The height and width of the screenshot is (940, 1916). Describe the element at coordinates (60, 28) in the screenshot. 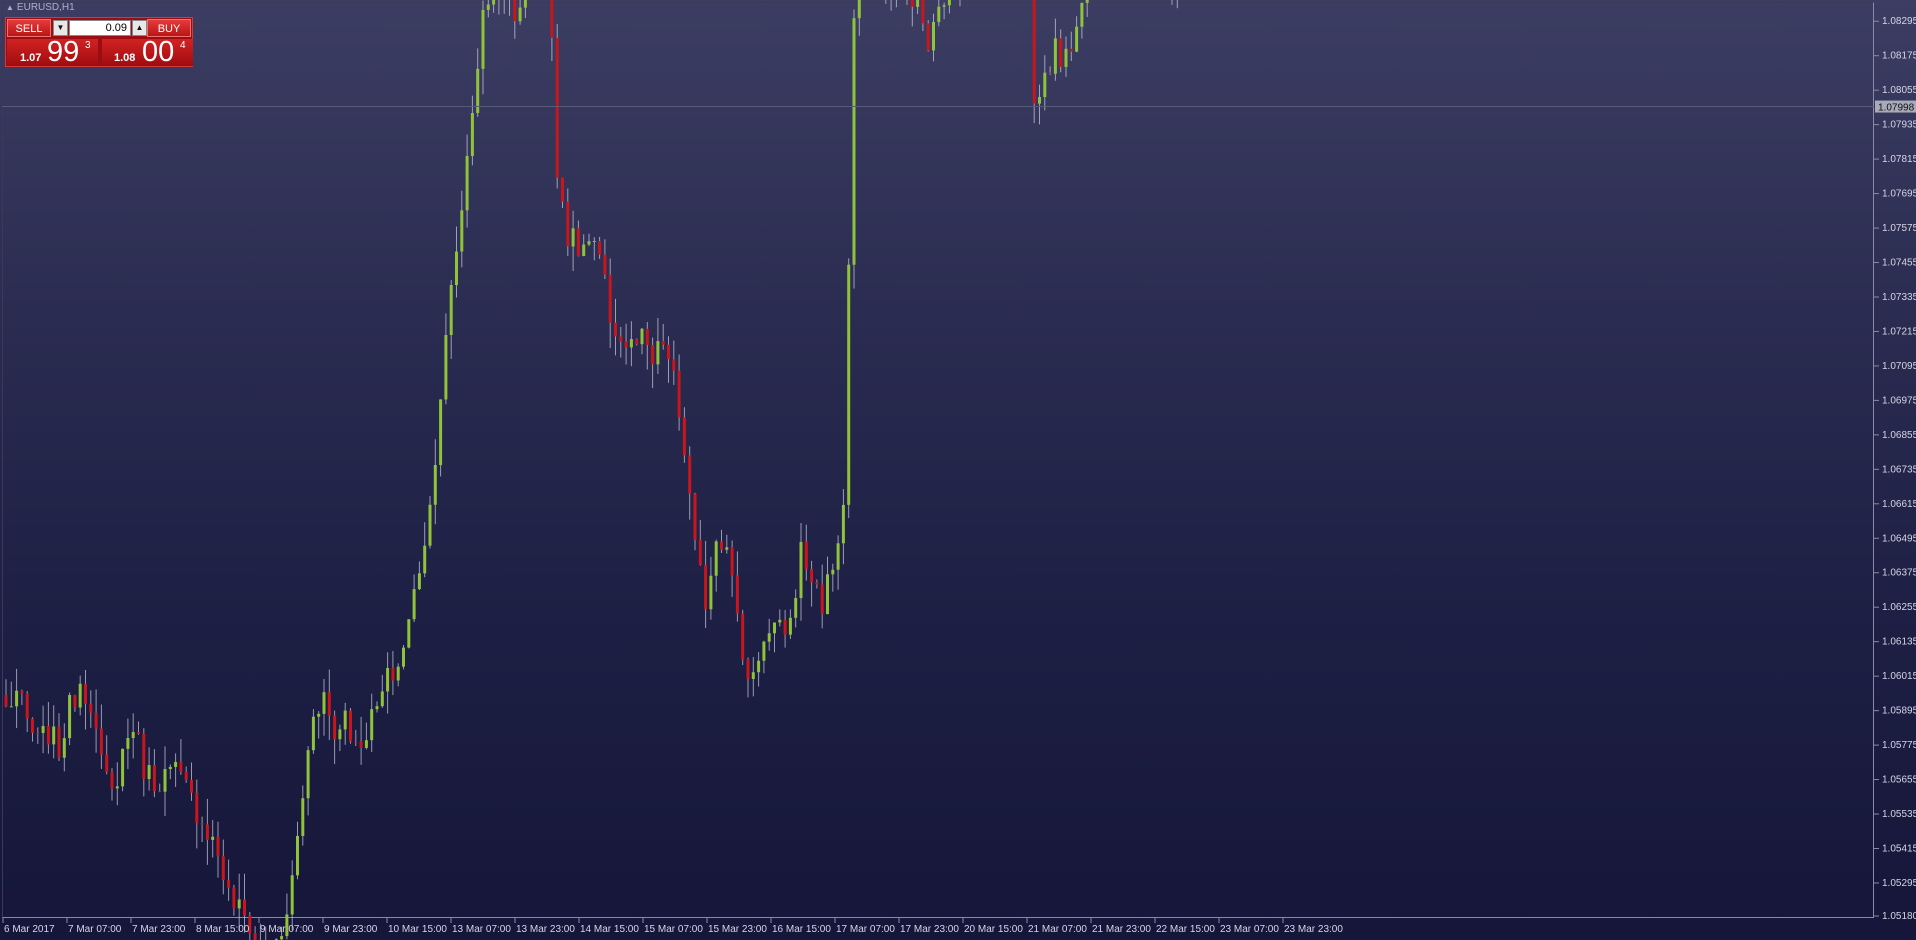

I see `lot-decrease-icon: ▼` at that location.